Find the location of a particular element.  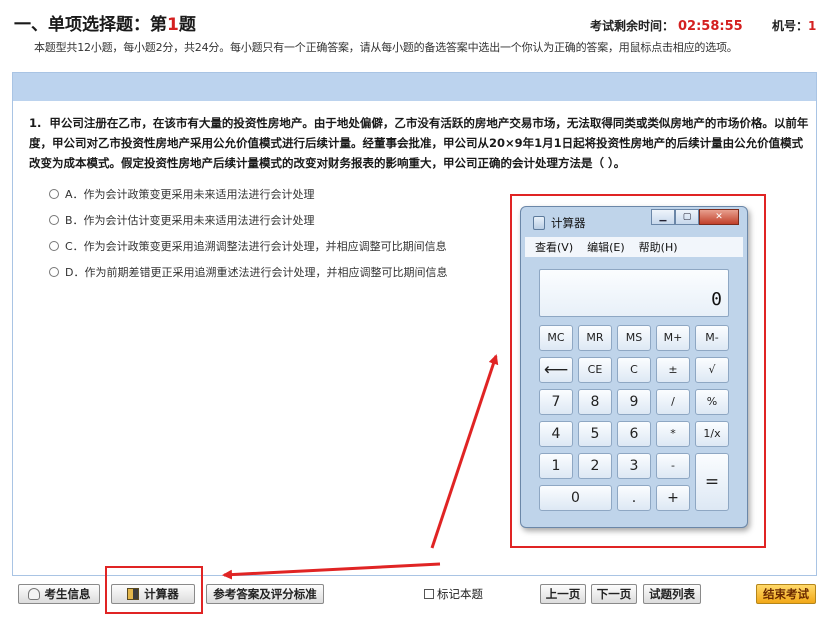

key-backspace: ⟵ is located at coordinates (556, 370).